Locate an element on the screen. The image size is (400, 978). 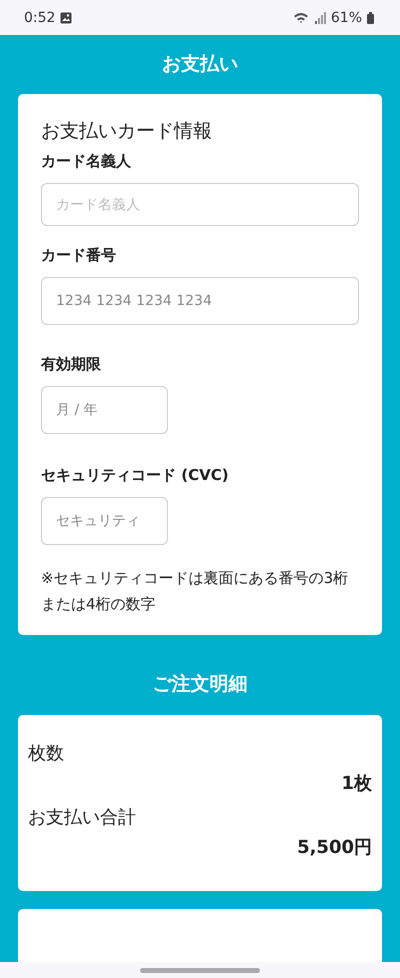
input-field: カード名義人 is located at coordinates (200, 204).